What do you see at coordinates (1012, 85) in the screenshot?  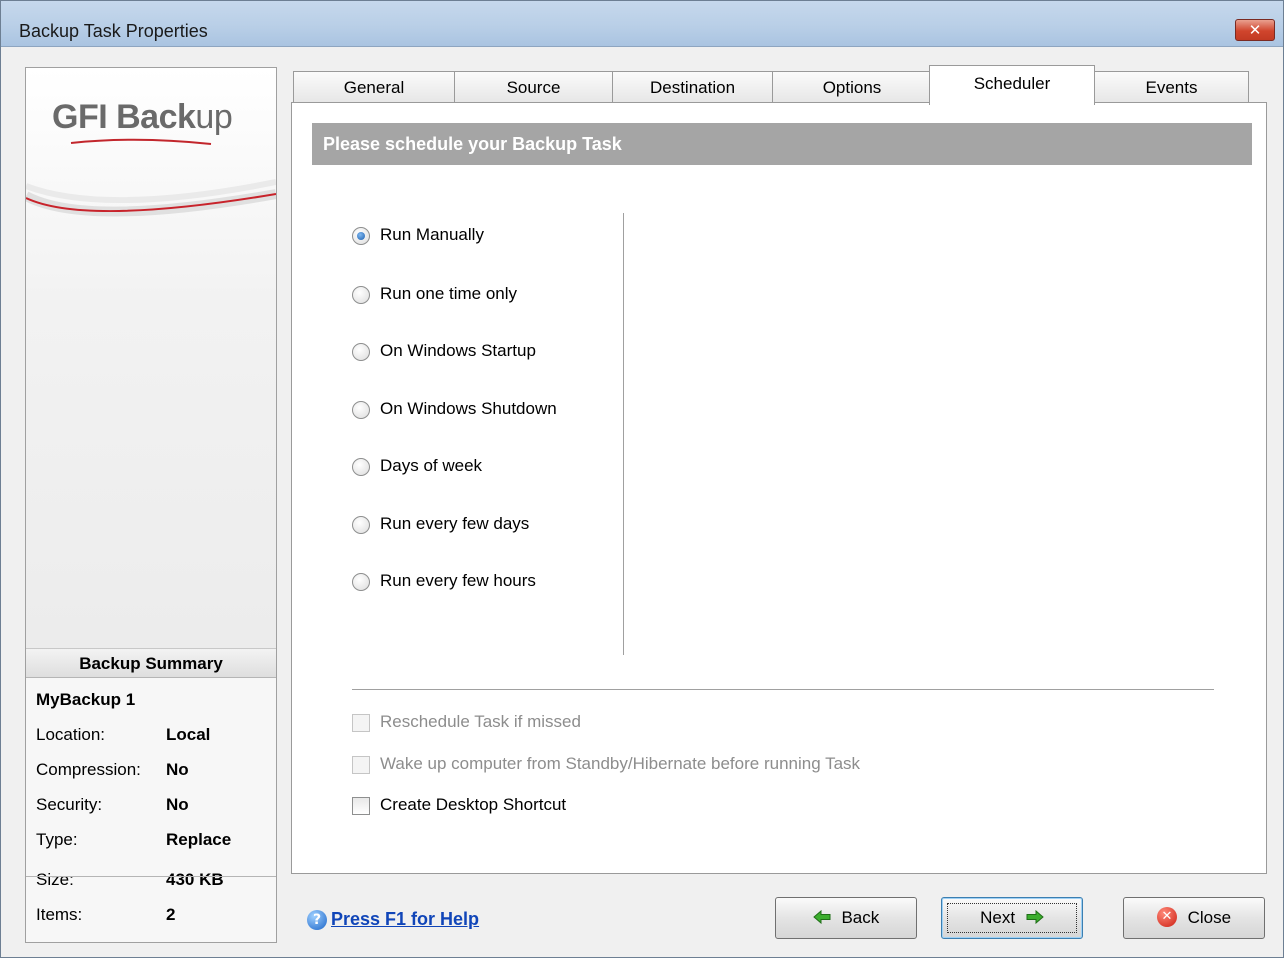 I see `tab-scheduler: Scheduler` at bounding box center [1012, 85].